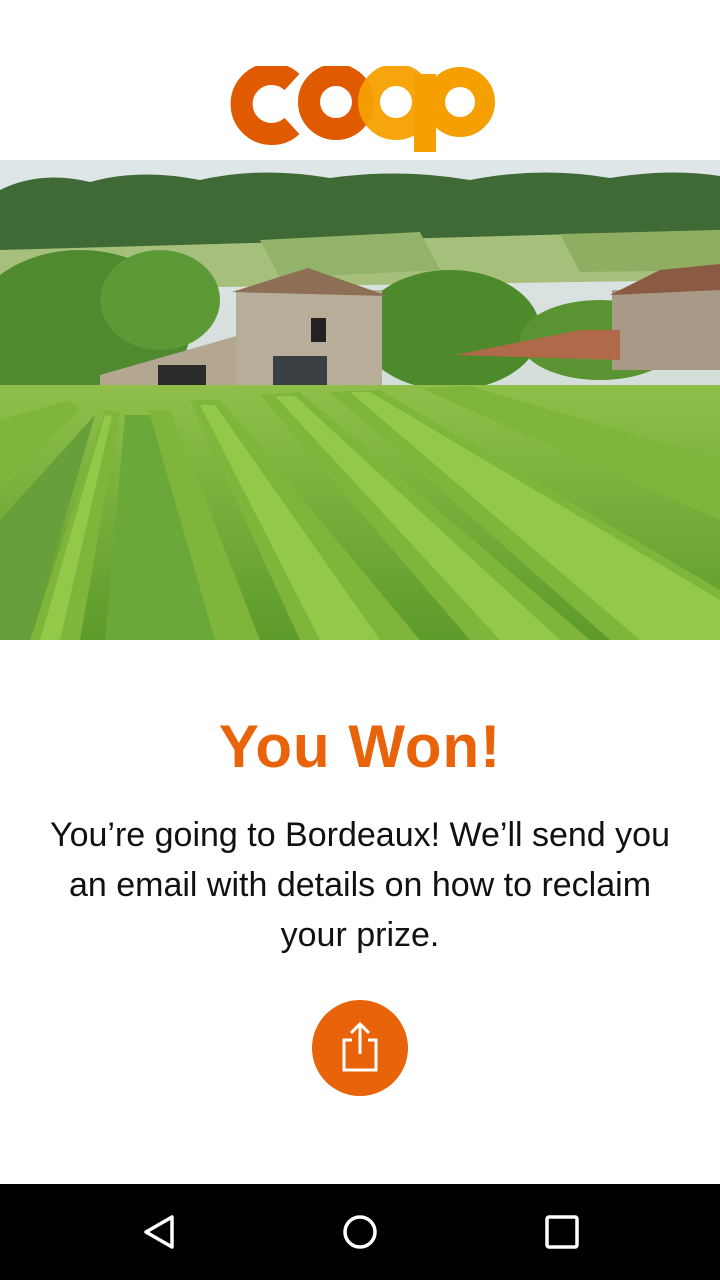  Describe the element at coordinates (361, 107) in the screenshot. I see `coop-logo` at that location.